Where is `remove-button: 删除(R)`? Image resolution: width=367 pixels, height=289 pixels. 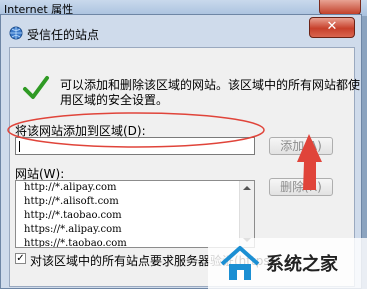
remove-button: 删除(R) is located at coordinates (301, 187).